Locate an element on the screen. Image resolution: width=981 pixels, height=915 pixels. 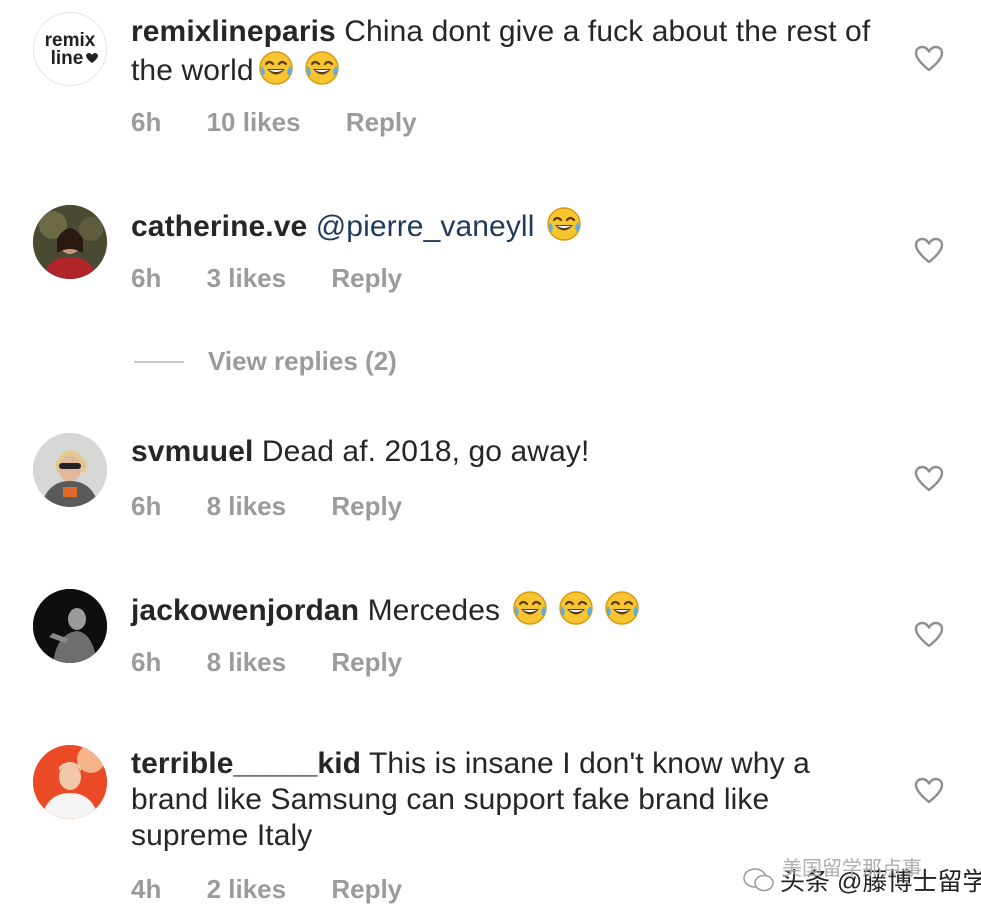
watermark-faint-text: 美国留学那点事 is located at coordinates (852, 869).